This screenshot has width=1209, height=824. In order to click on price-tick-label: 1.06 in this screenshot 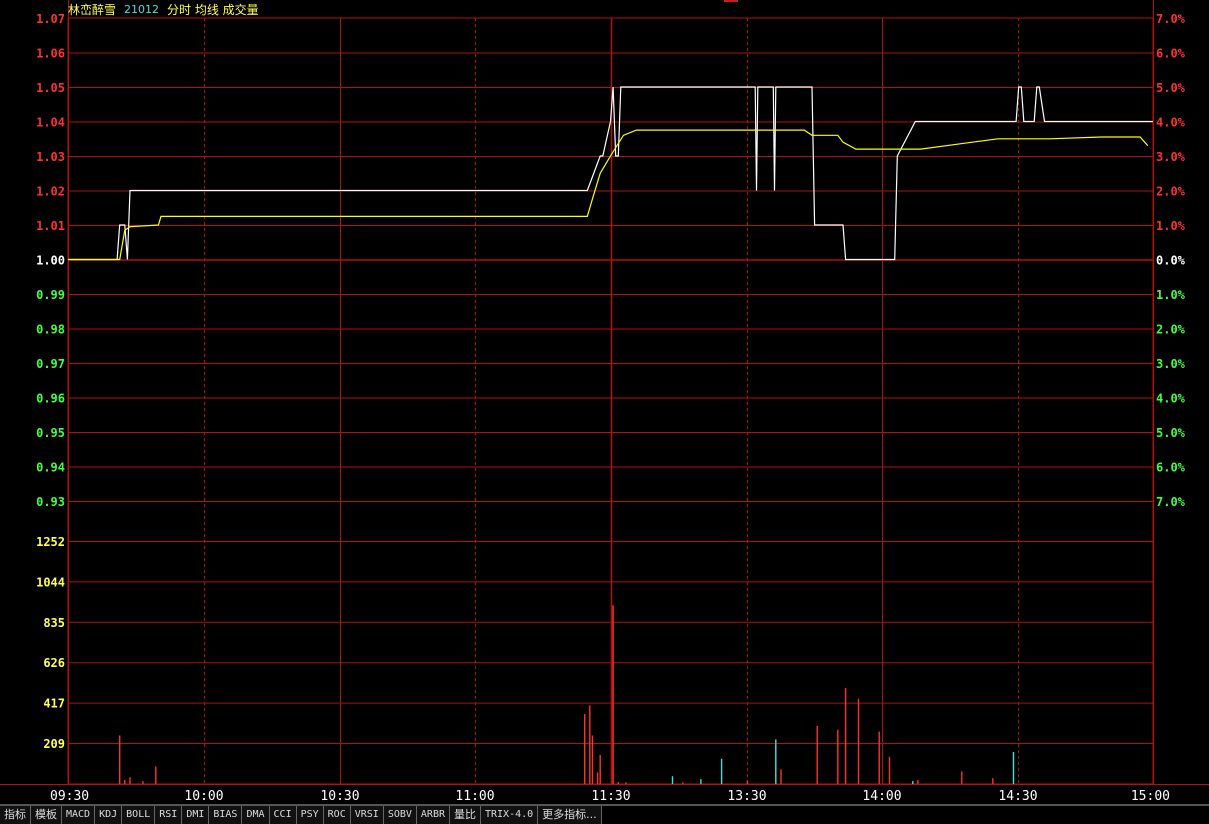, I will do `click(50, 54)`.